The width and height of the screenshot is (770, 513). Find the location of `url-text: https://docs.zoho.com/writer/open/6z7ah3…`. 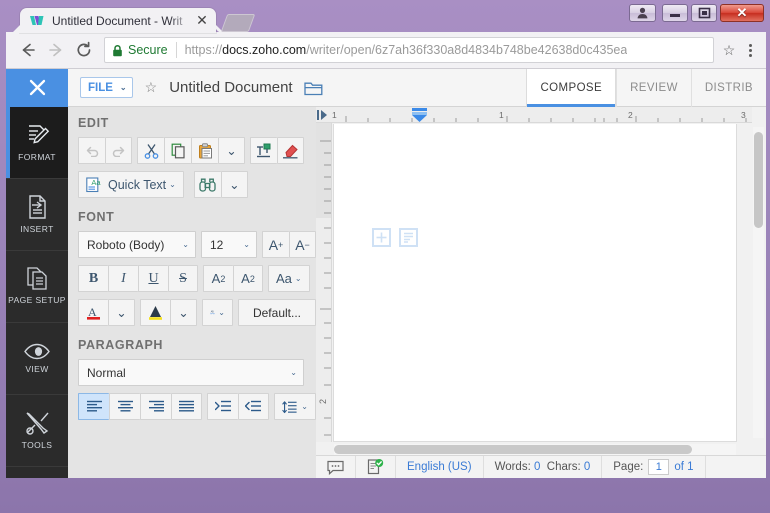

url-text: https://docs.zoho.com/writer/open/6z7ah3… is located at coordinates (406, 50).